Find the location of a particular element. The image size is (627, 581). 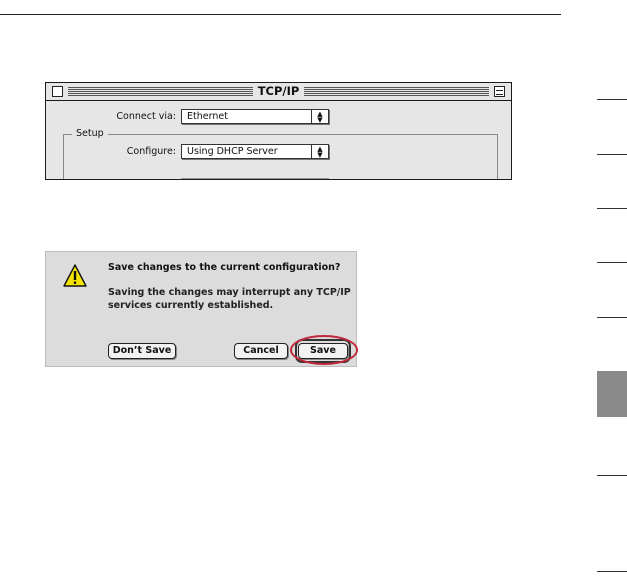

setup-label: Setup is located at coordinates (90, 133).